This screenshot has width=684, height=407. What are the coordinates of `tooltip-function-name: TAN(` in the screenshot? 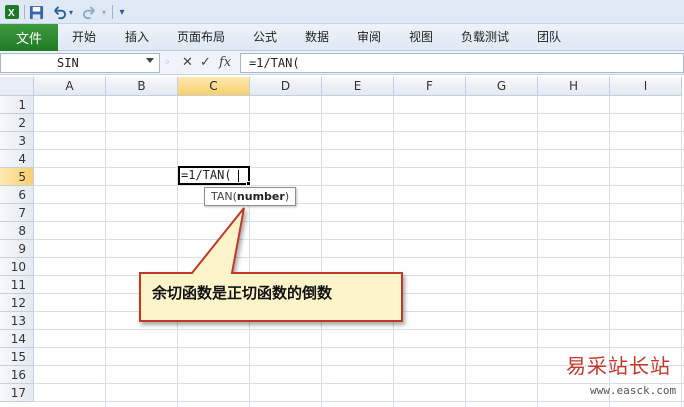 It's located at (224, 196).